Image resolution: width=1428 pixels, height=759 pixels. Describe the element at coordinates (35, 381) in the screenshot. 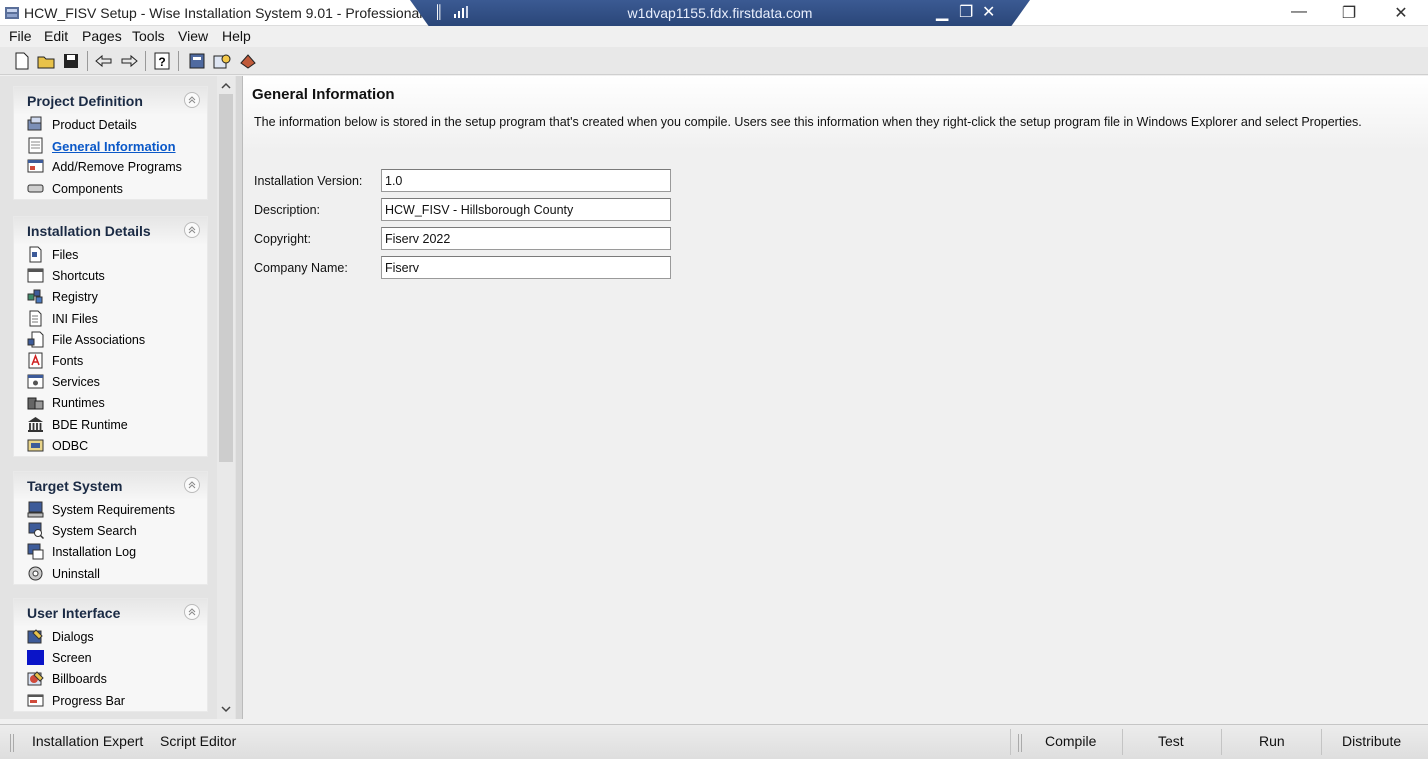

I see `services-icon` at that location.